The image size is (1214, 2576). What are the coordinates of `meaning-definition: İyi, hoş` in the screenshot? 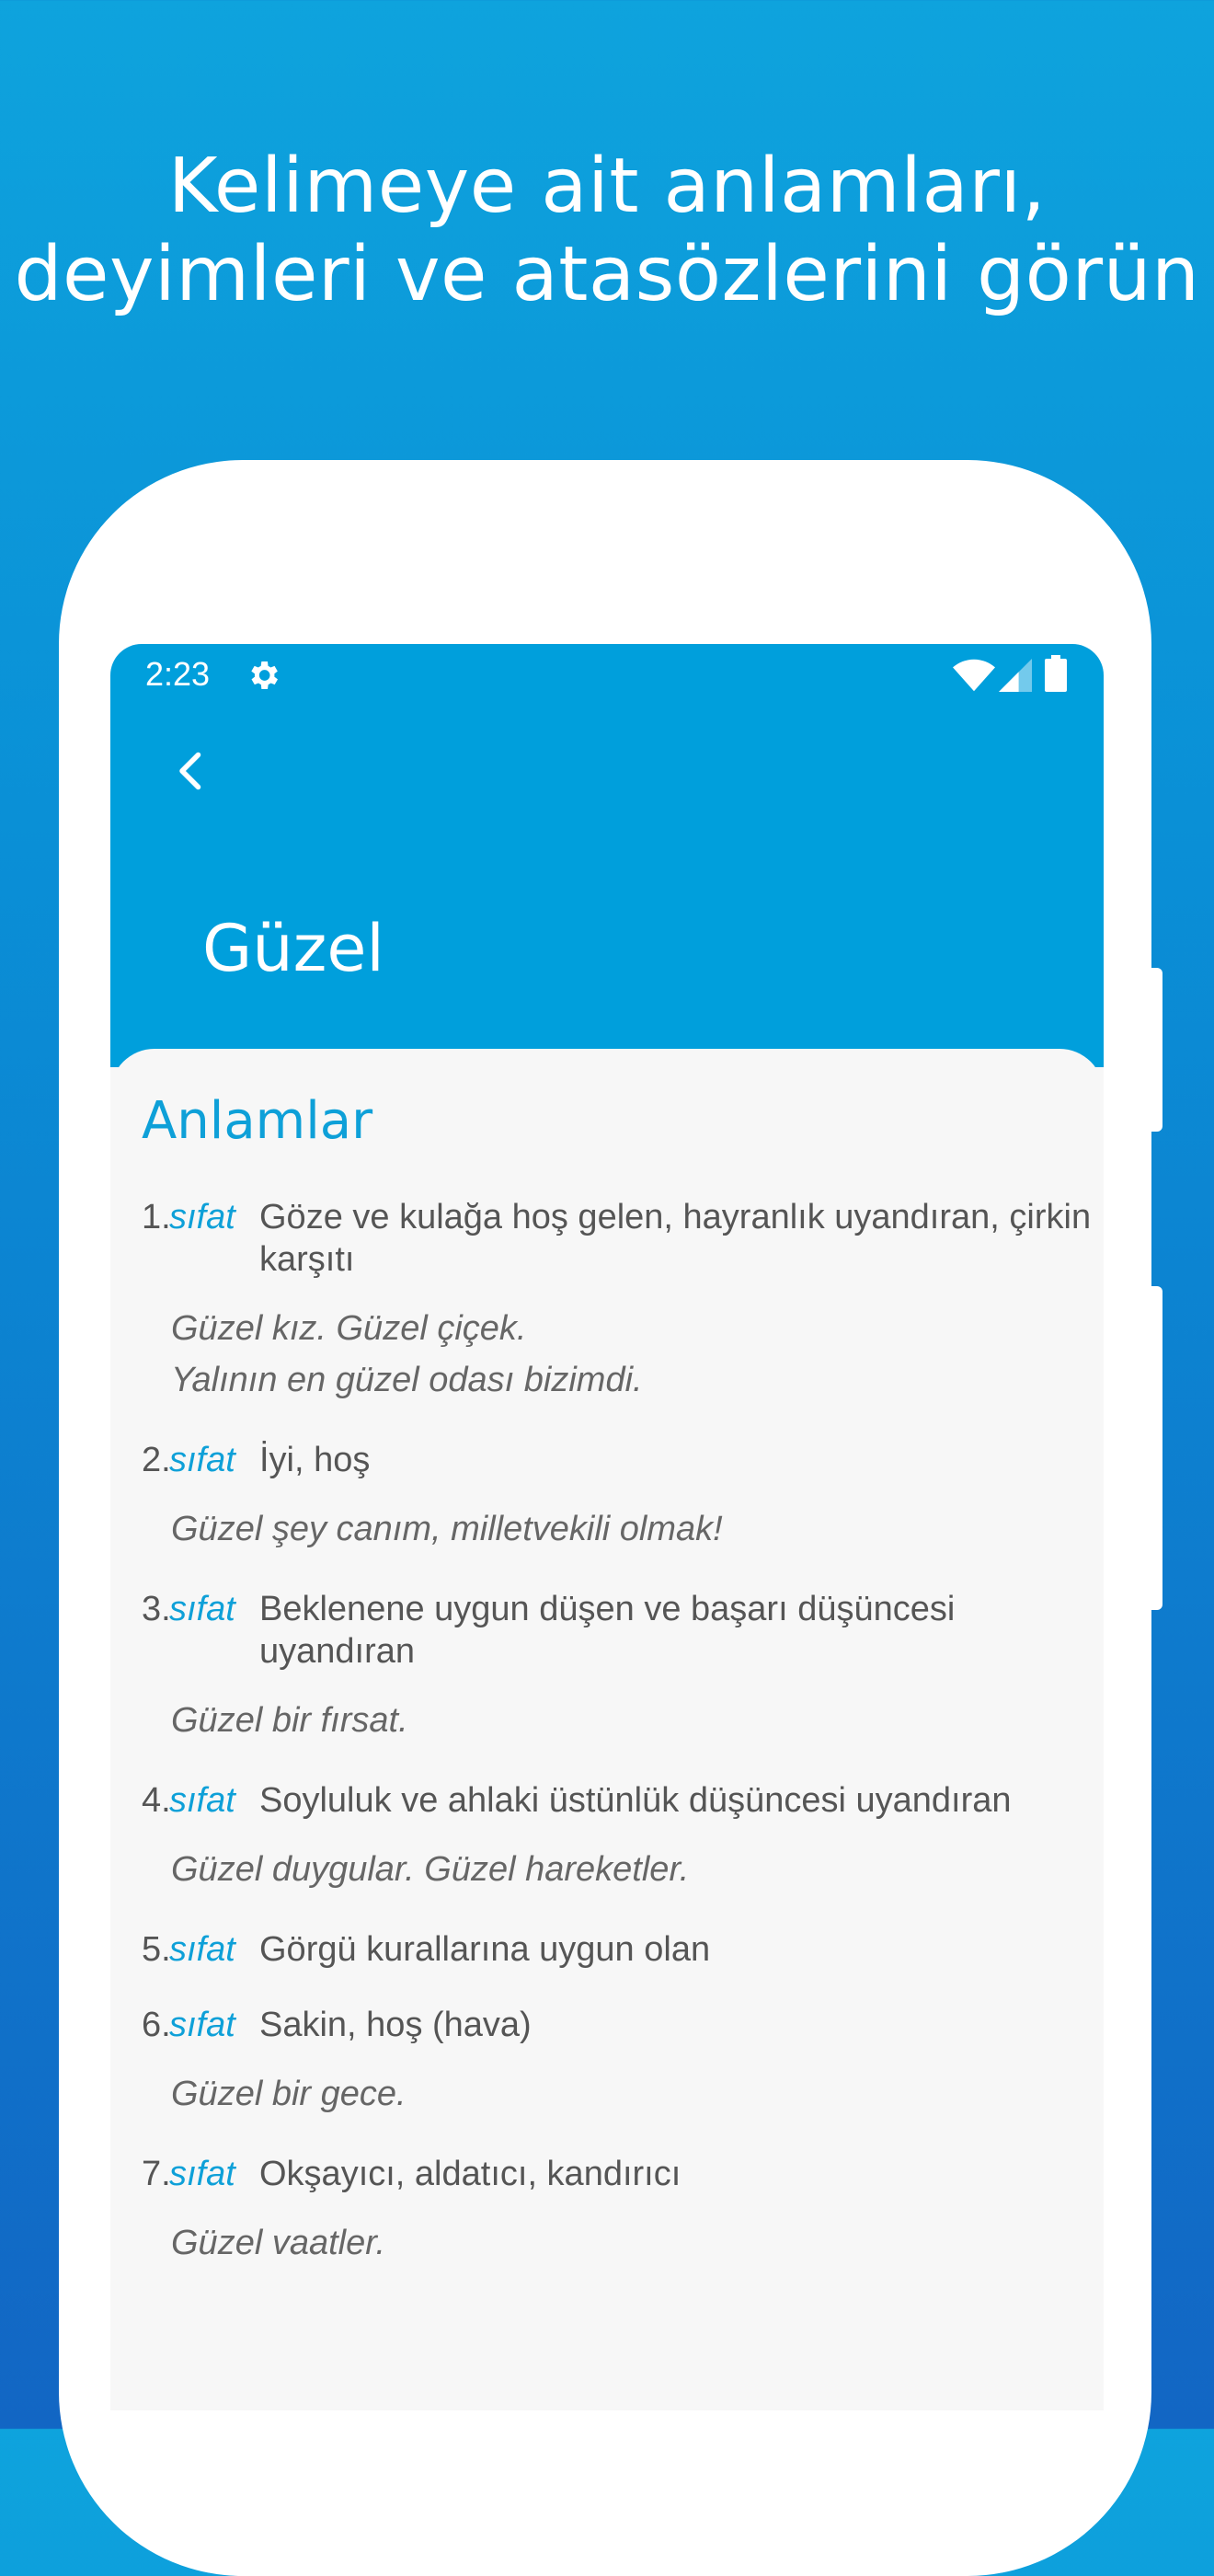 It's located at (315, 1460).